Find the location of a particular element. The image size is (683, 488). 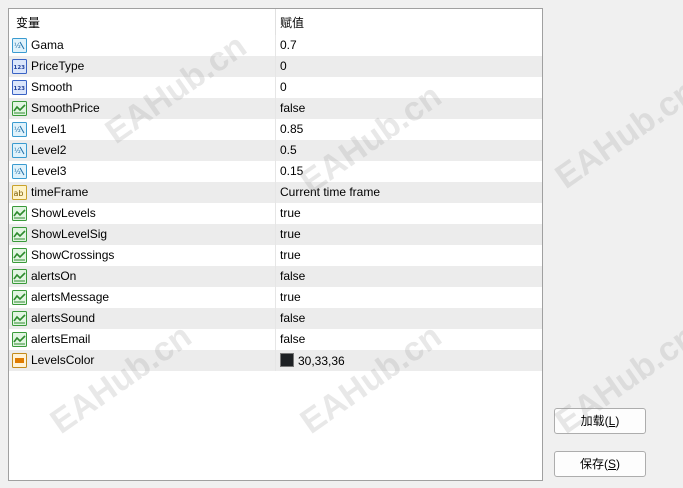

parameter-row: 123 Smooth 0 is located at coordinates (275, 87).